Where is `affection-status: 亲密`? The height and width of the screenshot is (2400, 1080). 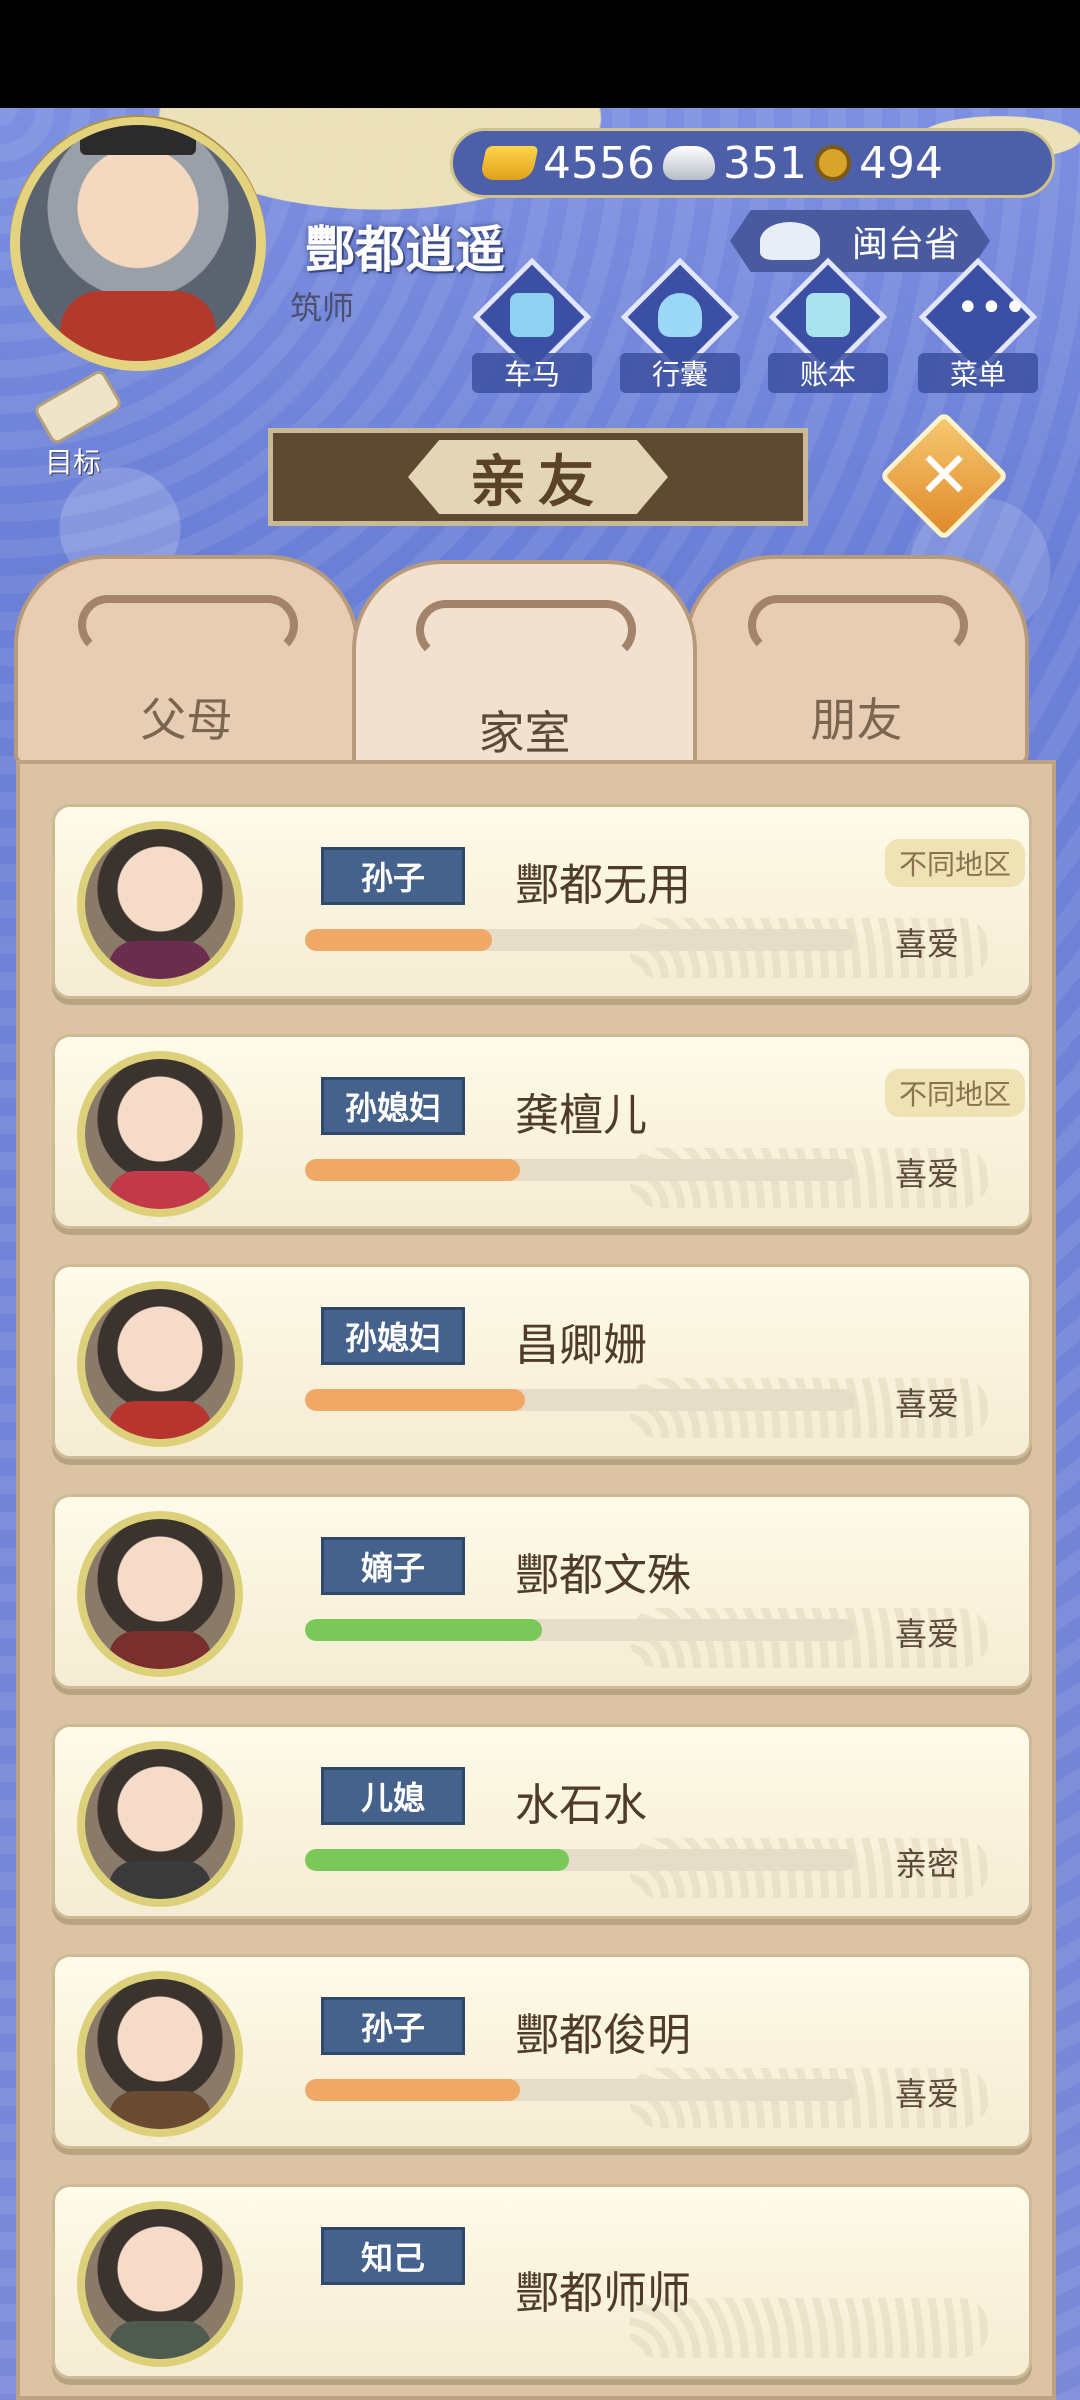
affection-status: 亲密 is located at coordinates (927, 1864).